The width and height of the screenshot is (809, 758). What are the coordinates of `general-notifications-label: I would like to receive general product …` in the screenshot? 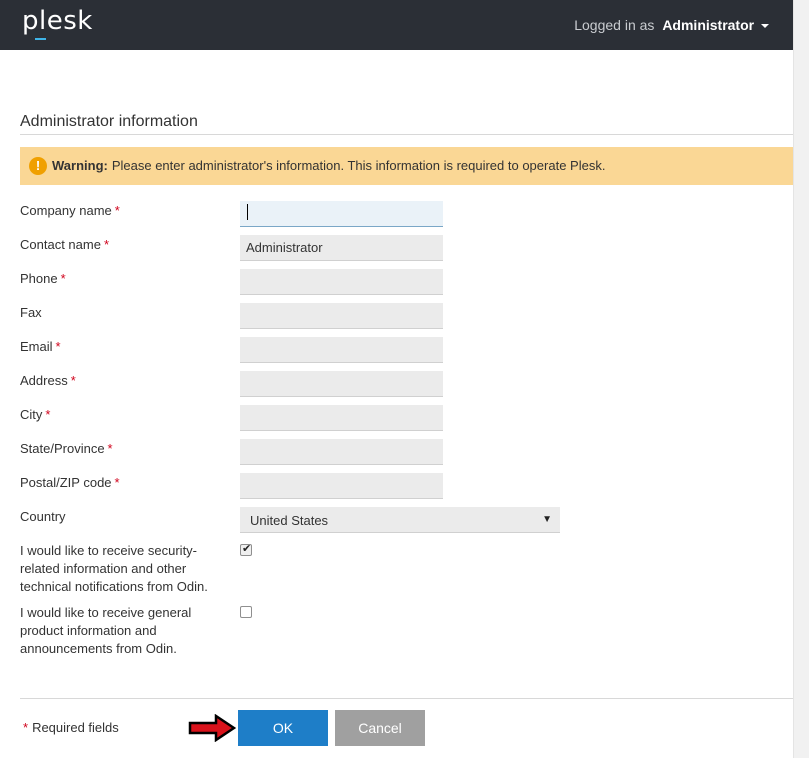 It's located at (105, 631).